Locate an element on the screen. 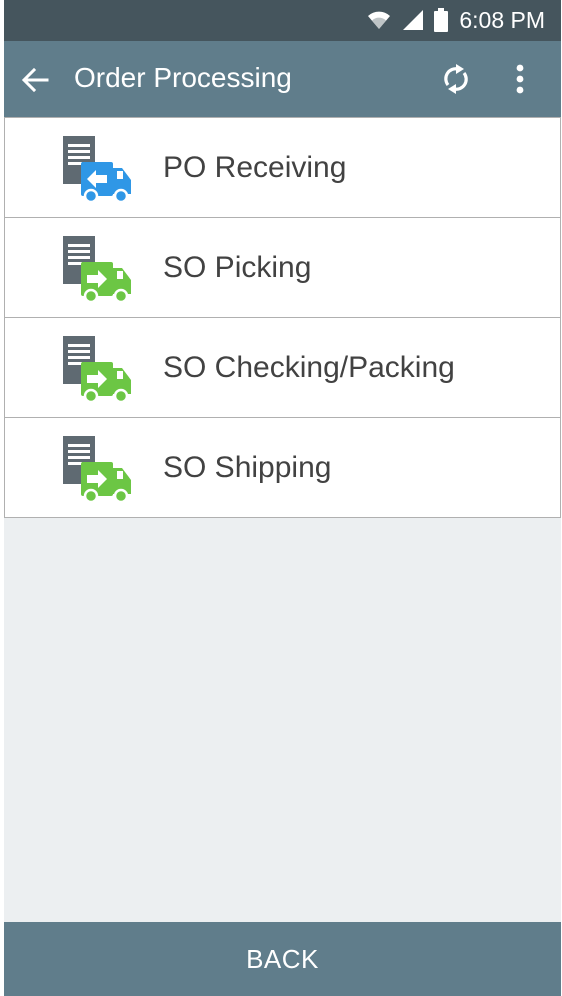 The width and height of the screenshot is (562, 996). back-button: BACK is located at coordinates (282, 959).